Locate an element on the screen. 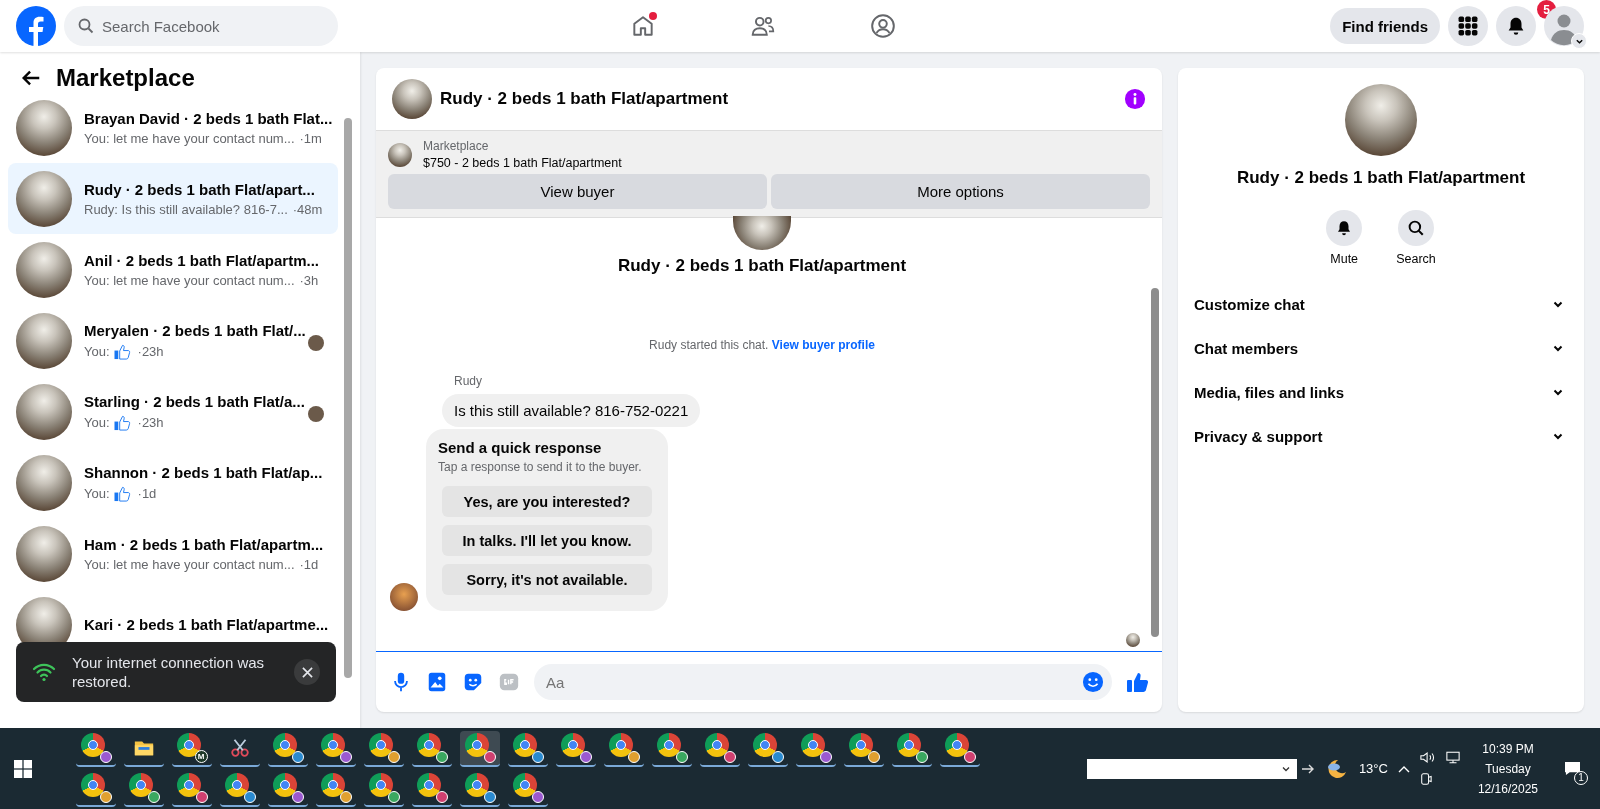  details-section-header: Privacy & support is located at coordinates (1381, 436).